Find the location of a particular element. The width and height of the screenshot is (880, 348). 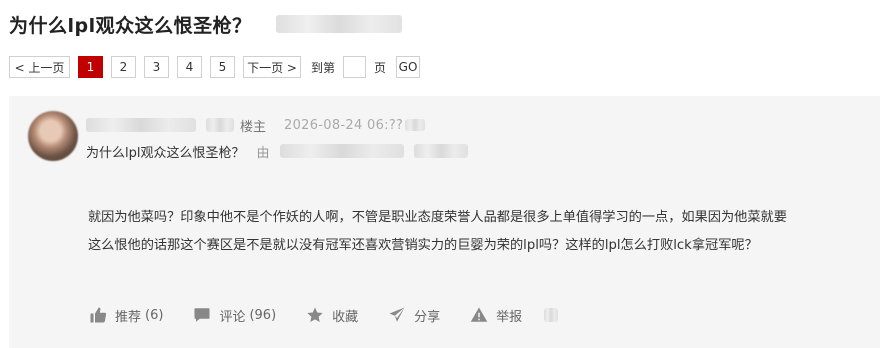

avatar is located at coordinates (53, 136).